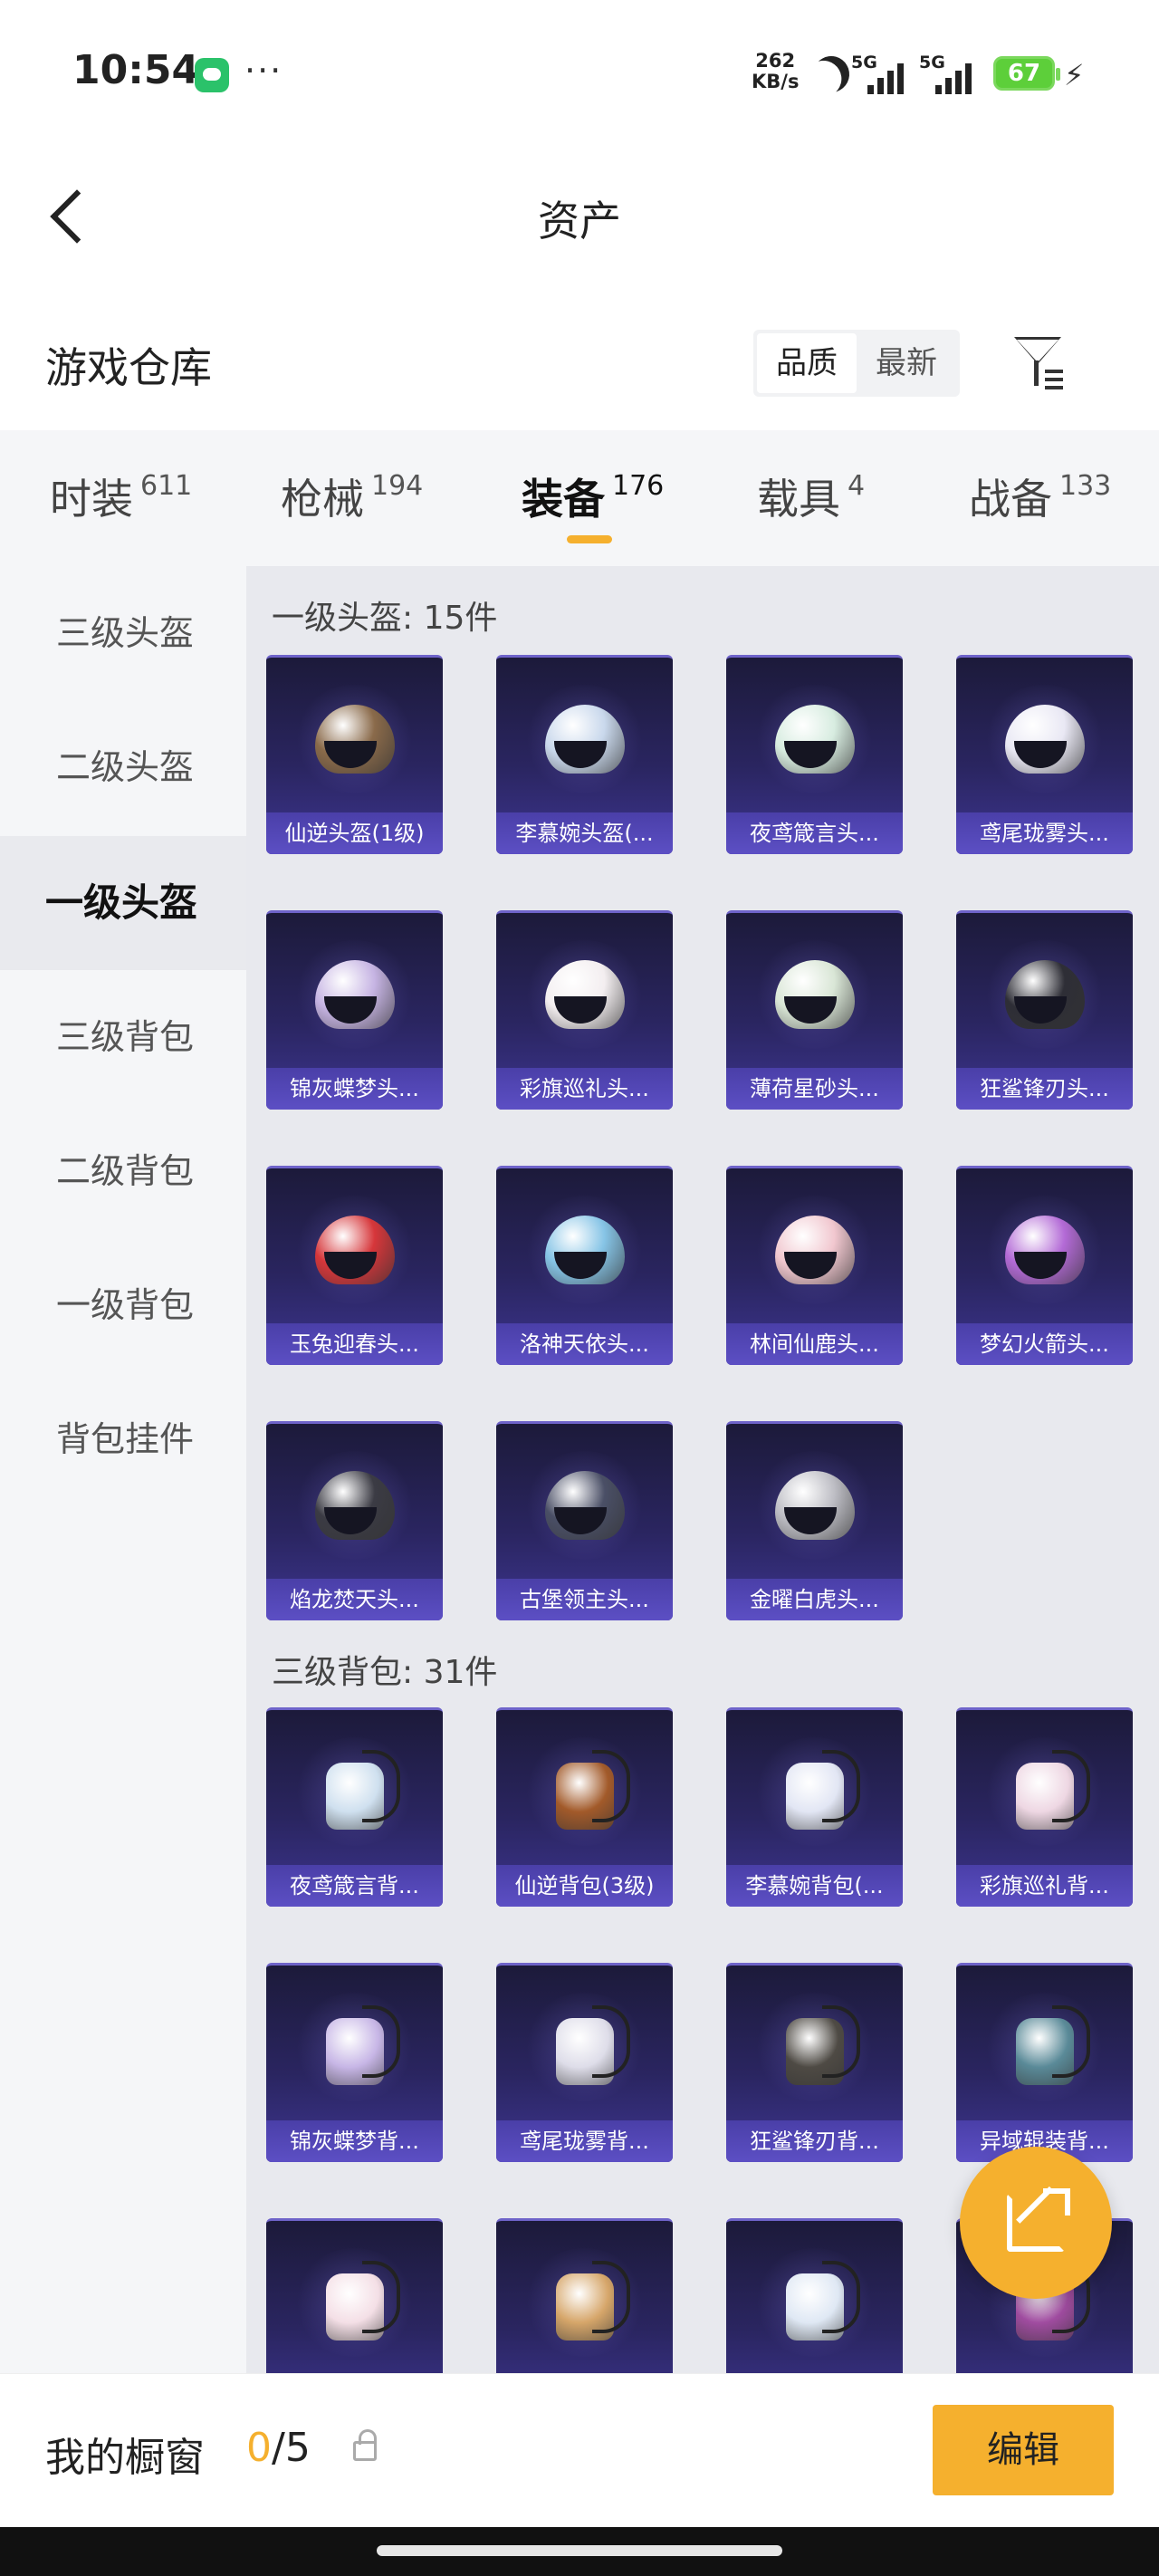 The width and height of the screenshot is (1159, 2576). Describe the element at coordinates (263, 71) in the screenshot. I see `more-notifications-icon: ···` at that location.